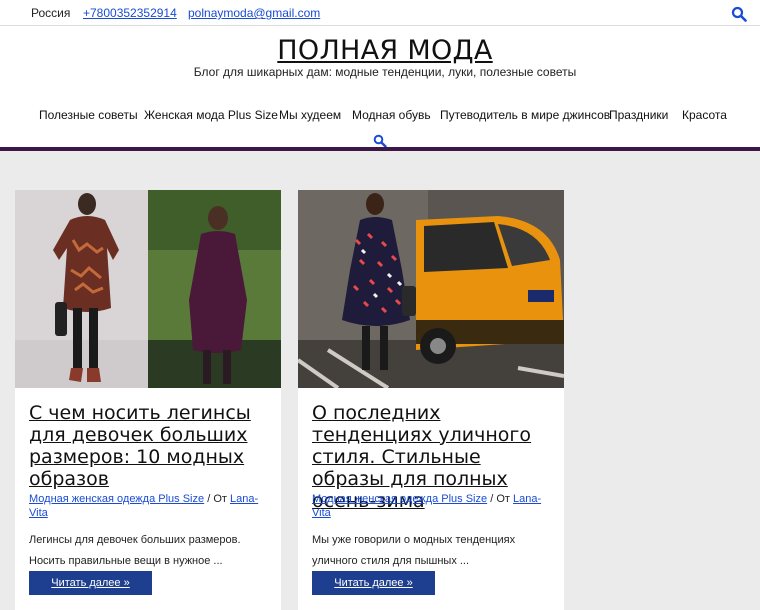 The height and width of the screenshot is (610, 760). Describe the element at coordinates (414, 540) in the screenshot. I see `post-excerpt-line: Мы уже говорили о модных тенденциях` at that location.